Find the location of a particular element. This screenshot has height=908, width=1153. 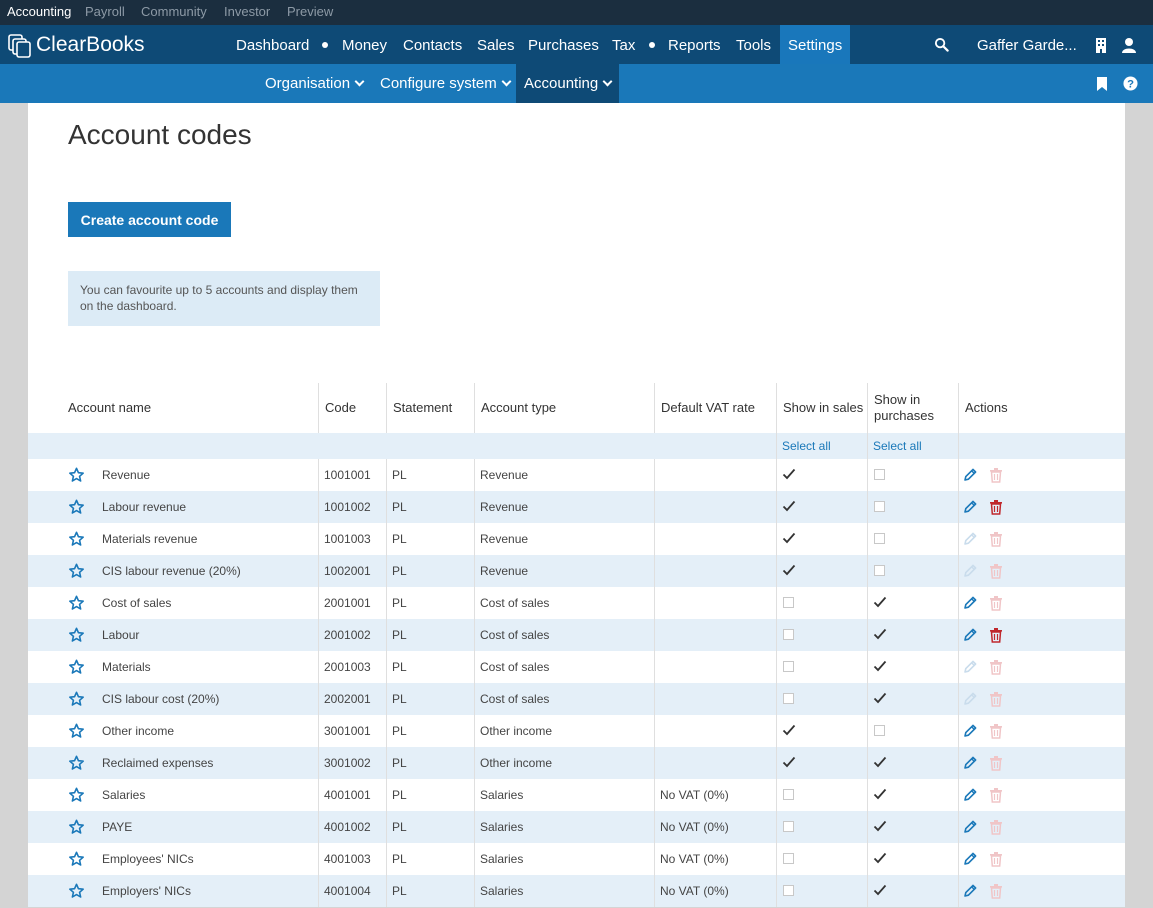

subnav-organisation: Organisation is located at coordinates (315, 83).